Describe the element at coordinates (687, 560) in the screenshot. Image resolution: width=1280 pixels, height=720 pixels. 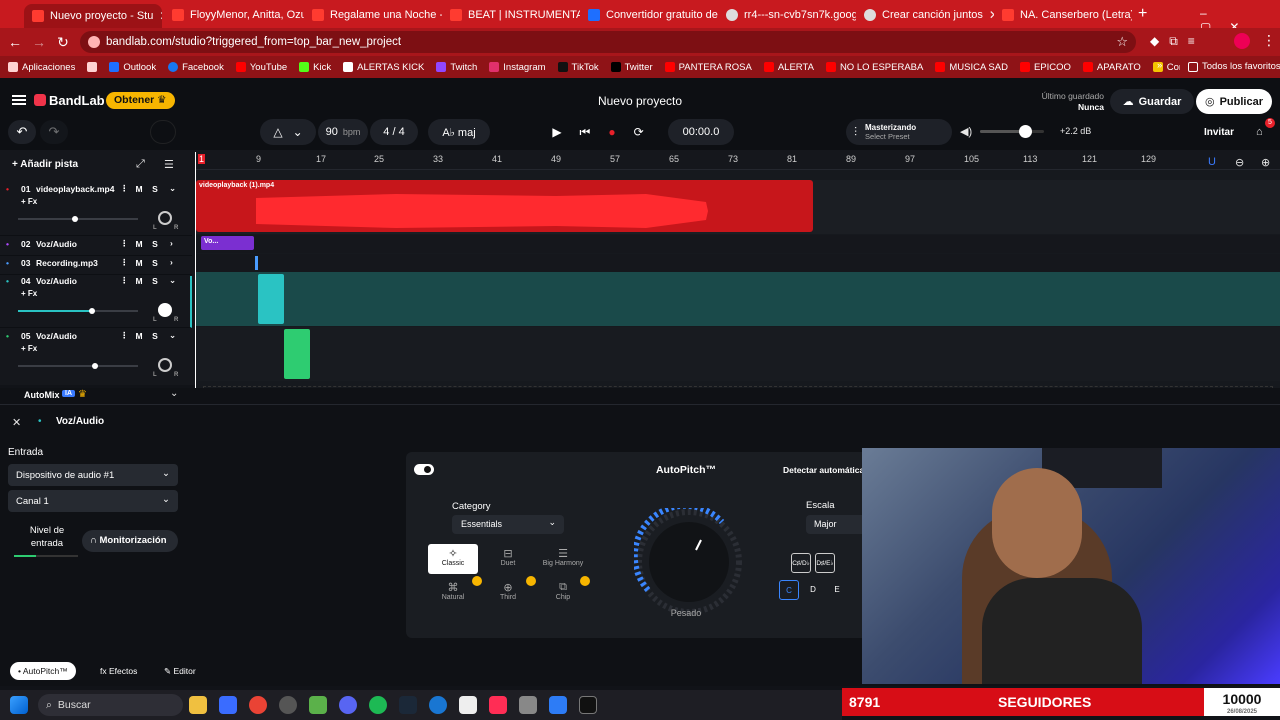
I see `pitch-amount-knob` at that location.